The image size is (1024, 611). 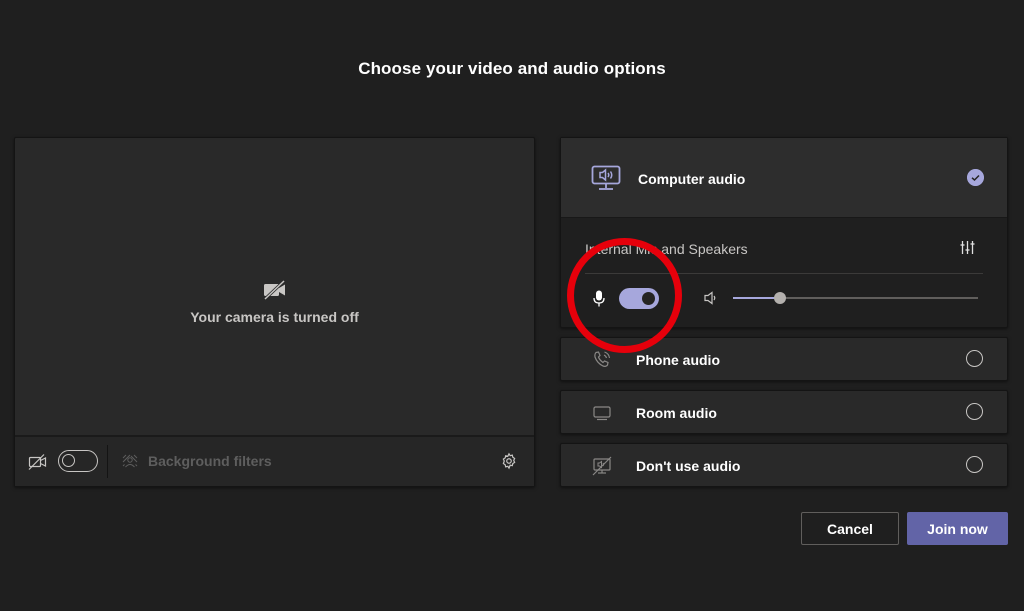 What do you see at coordinates (975, 177) in the screenshot?
I see `checkmark-selected-icon` at bounding box center [975, 177].